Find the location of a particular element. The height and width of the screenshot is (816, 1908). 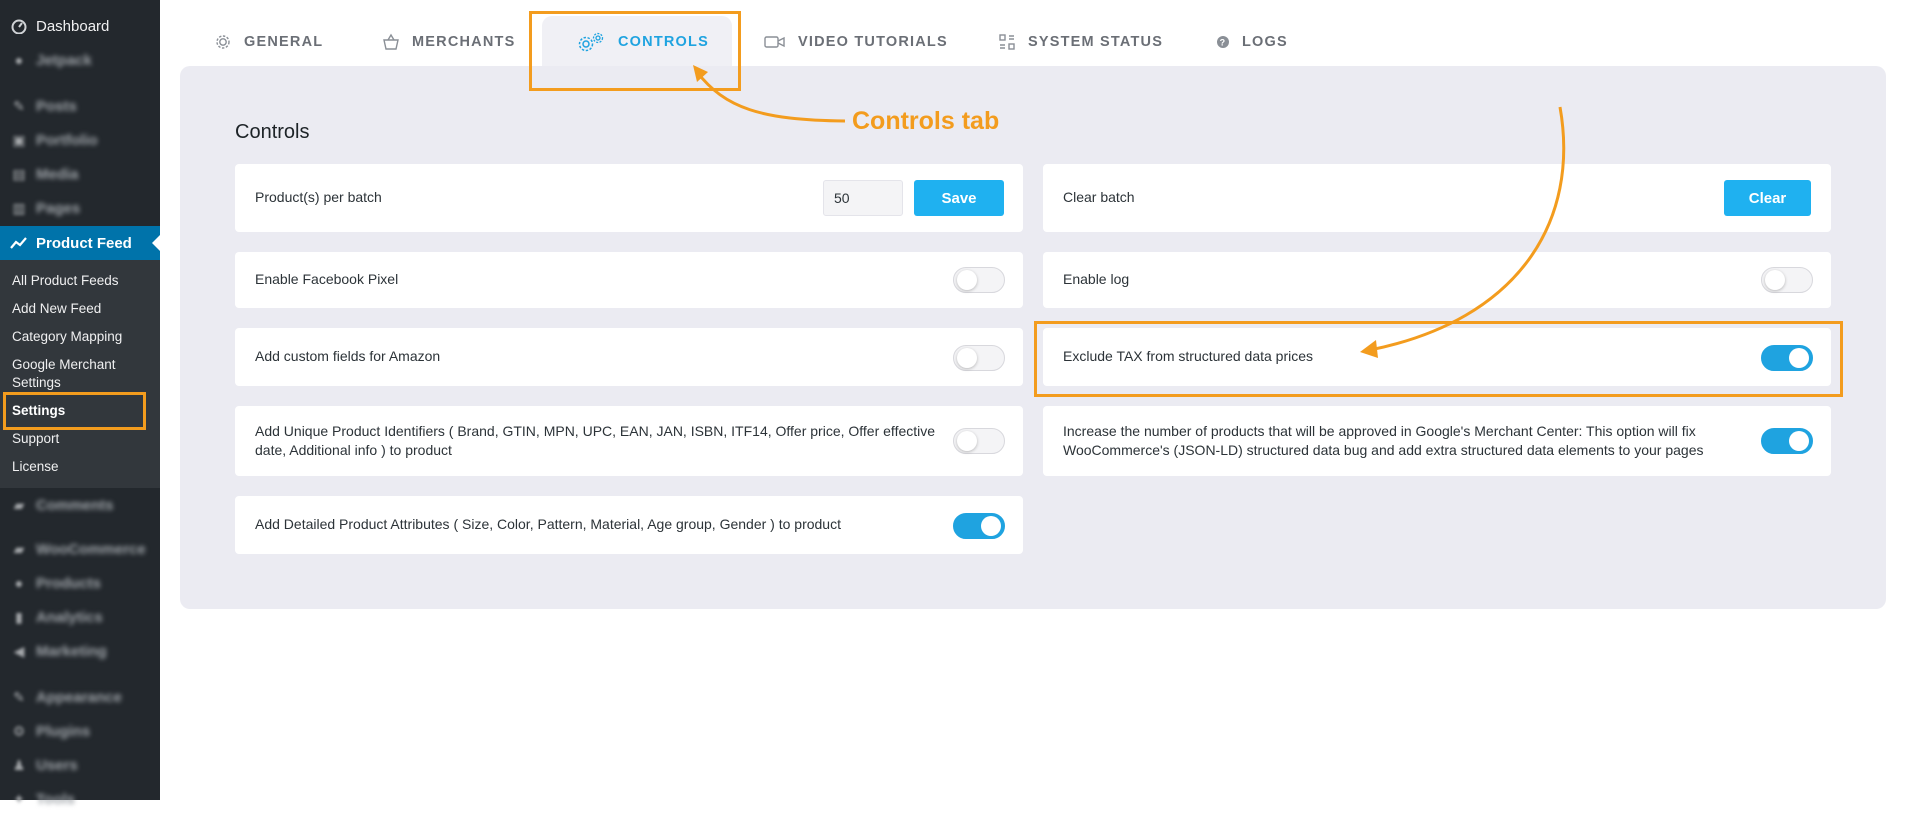

video-camera-icon is located at coordinates (775, 42).